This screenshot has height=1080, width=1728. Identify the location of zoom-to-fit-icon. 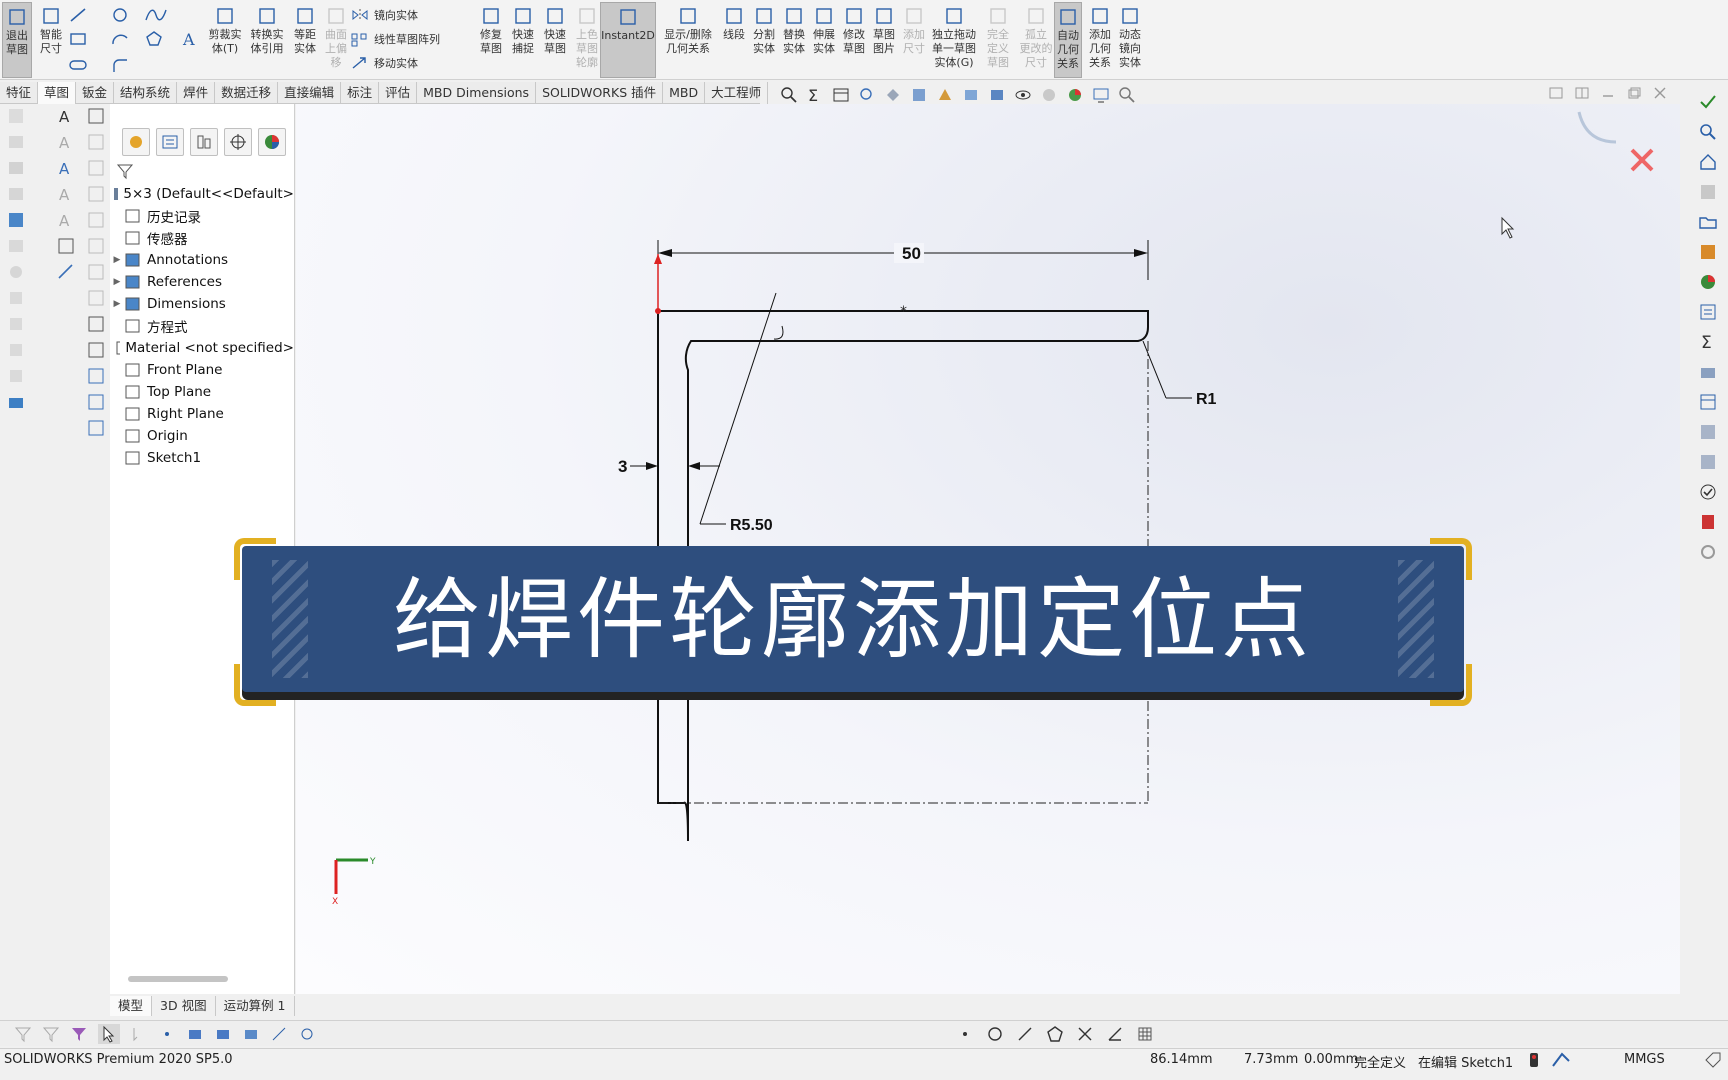
(789, 95).